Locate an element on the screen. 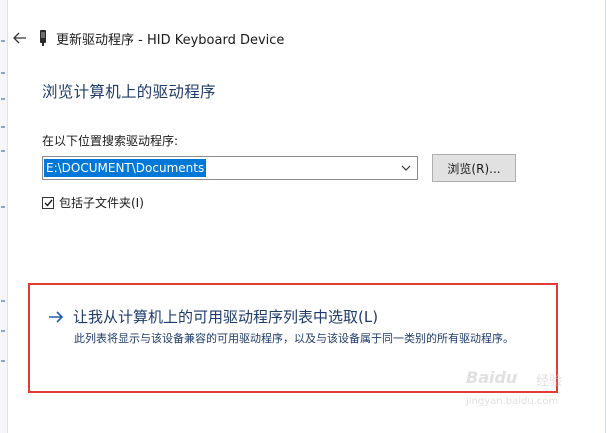 The height and width of the screenshot is (433, 606). pick-from-list-link: 让我从计算机上的可用驱动程序列表中选取(L) is located at coordinates (213, 316).